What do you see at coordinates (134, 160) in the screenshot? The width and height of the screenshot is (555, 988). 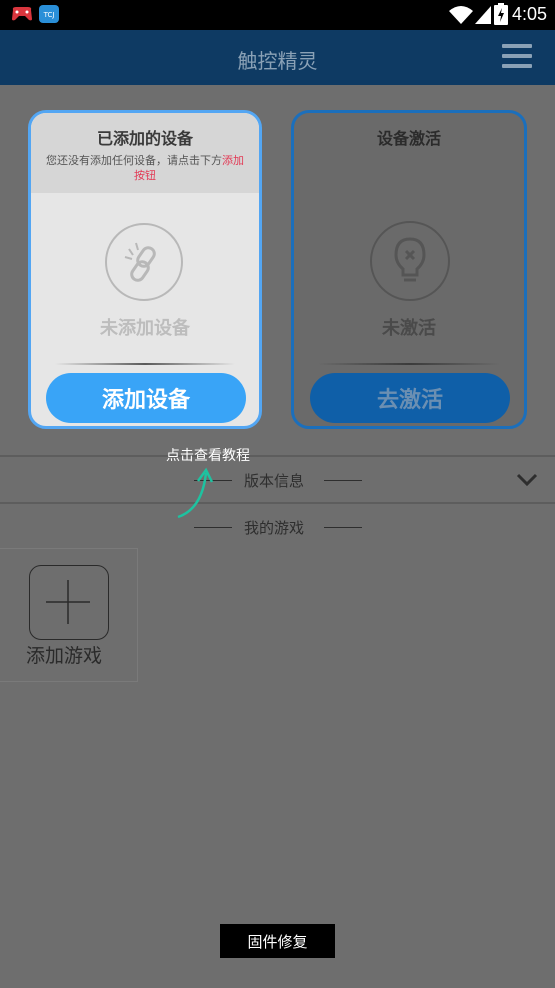 I see `description-text: 您还没有添加任何设备，请点击下方` at bounding box center [134, 160].